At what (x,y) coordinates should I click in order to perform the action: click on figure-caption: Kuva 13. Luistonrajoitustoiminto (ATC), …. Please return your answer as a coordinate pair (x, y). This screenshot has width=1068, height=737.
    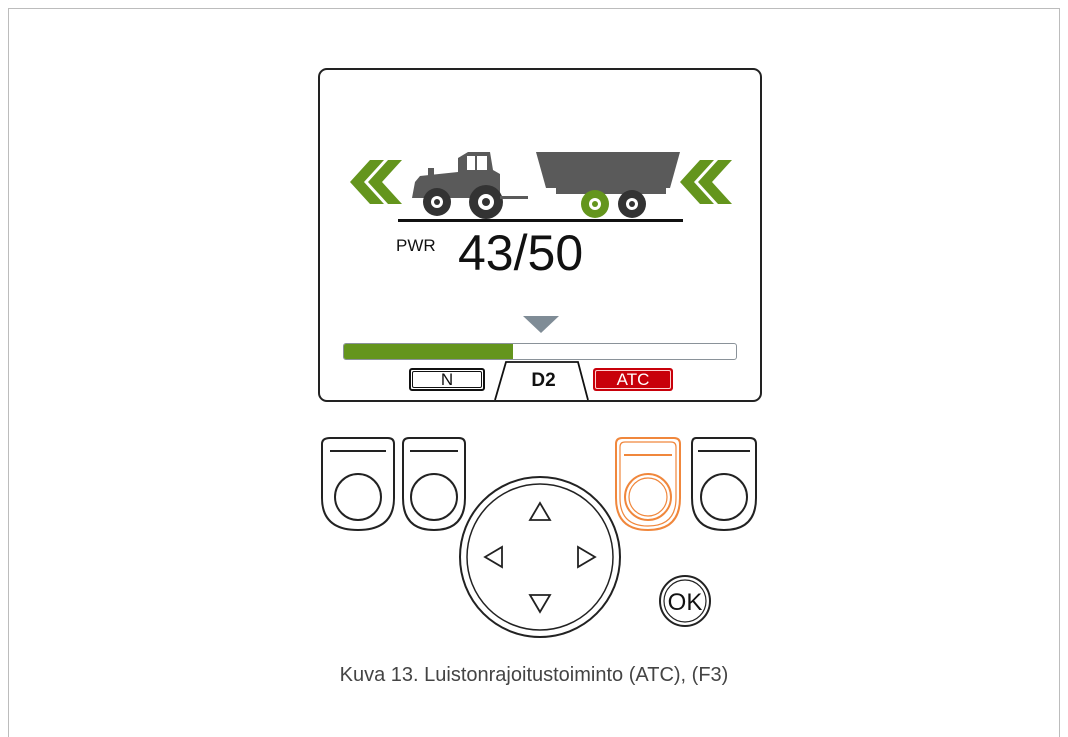
    Looking at the image, I should click on (534, 675).